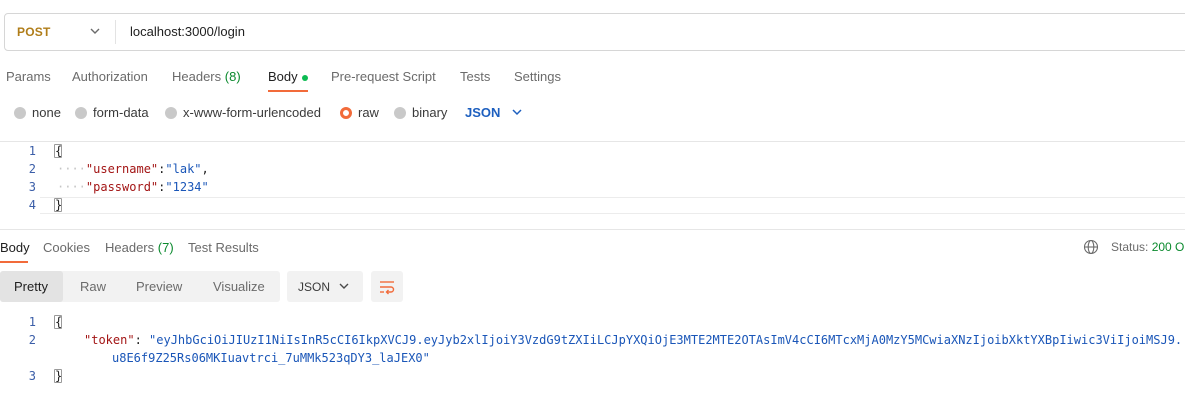 This screenshot has height=417, width=1185. I want to click on view-preview-button: Preview, so click(159, 286).